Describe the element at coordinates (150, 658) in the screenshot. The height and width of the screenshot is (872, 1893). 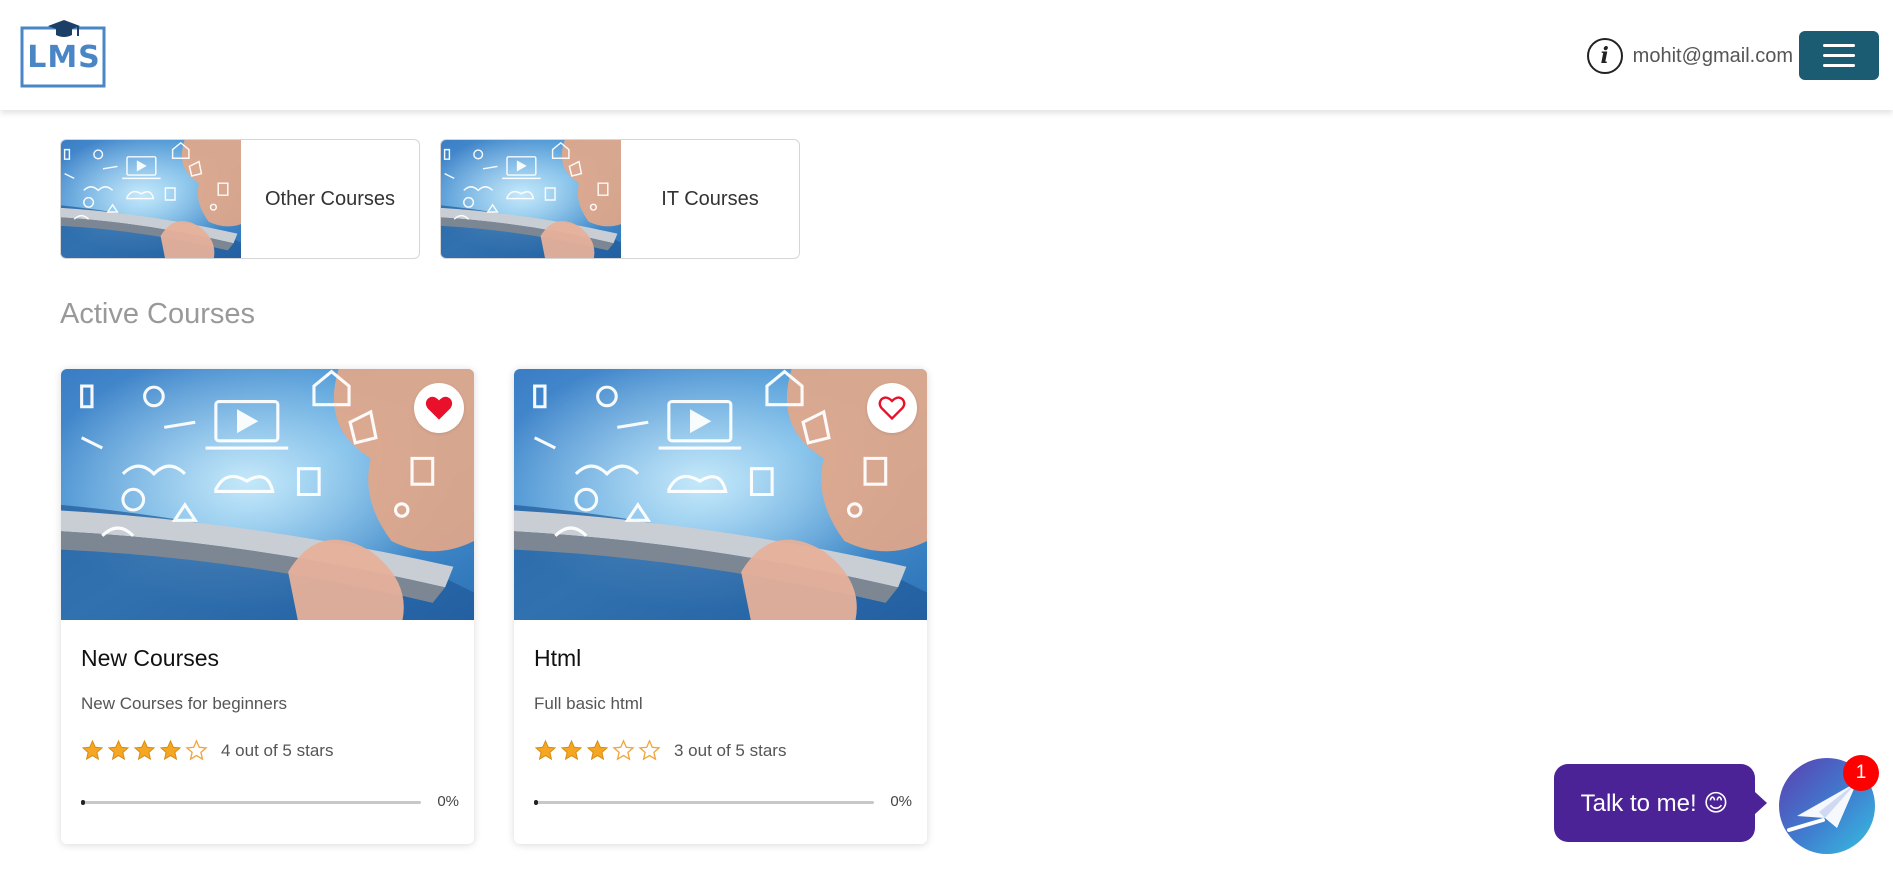
I see `course-title: New Courses` at that location.